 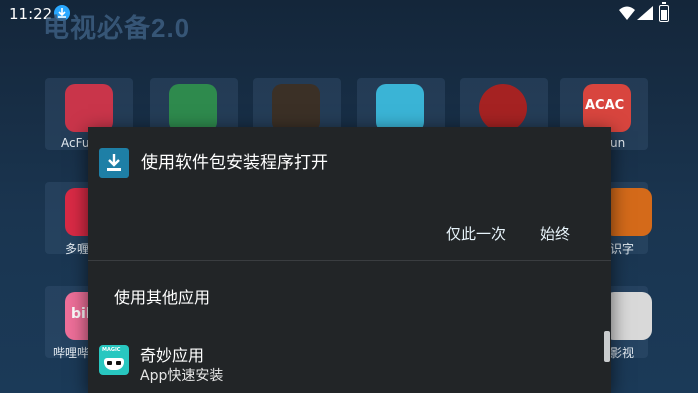 What do you see at coordinates (114, 163) in the screenshot?
I see `package-installer-icon` at bounding box center [114, 163].